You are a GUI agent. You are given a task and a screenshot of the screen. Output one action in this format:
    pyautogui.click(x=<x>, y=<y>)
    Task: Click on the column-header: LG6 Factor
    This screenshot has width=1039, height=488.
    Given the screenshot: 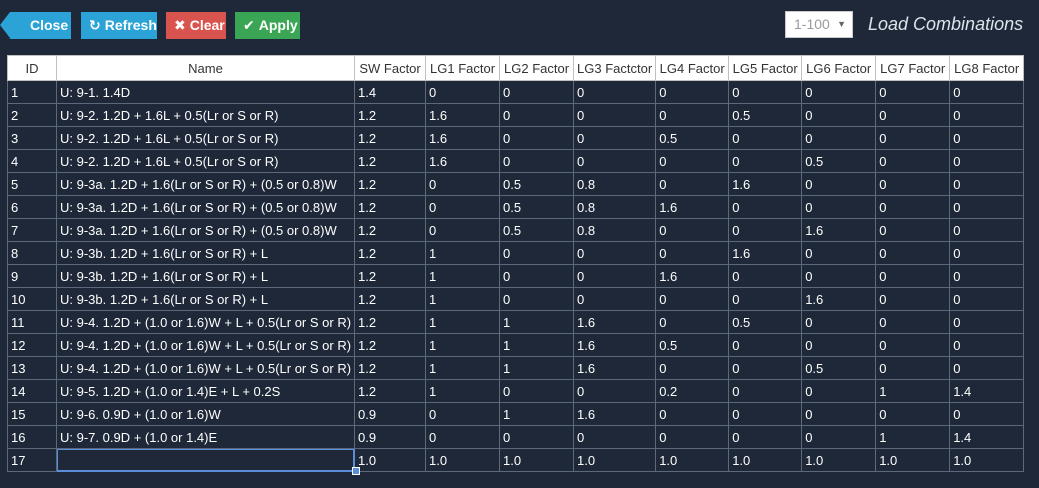 What is the action you would take?
    pyautogui.click(x=839, y=68)
    